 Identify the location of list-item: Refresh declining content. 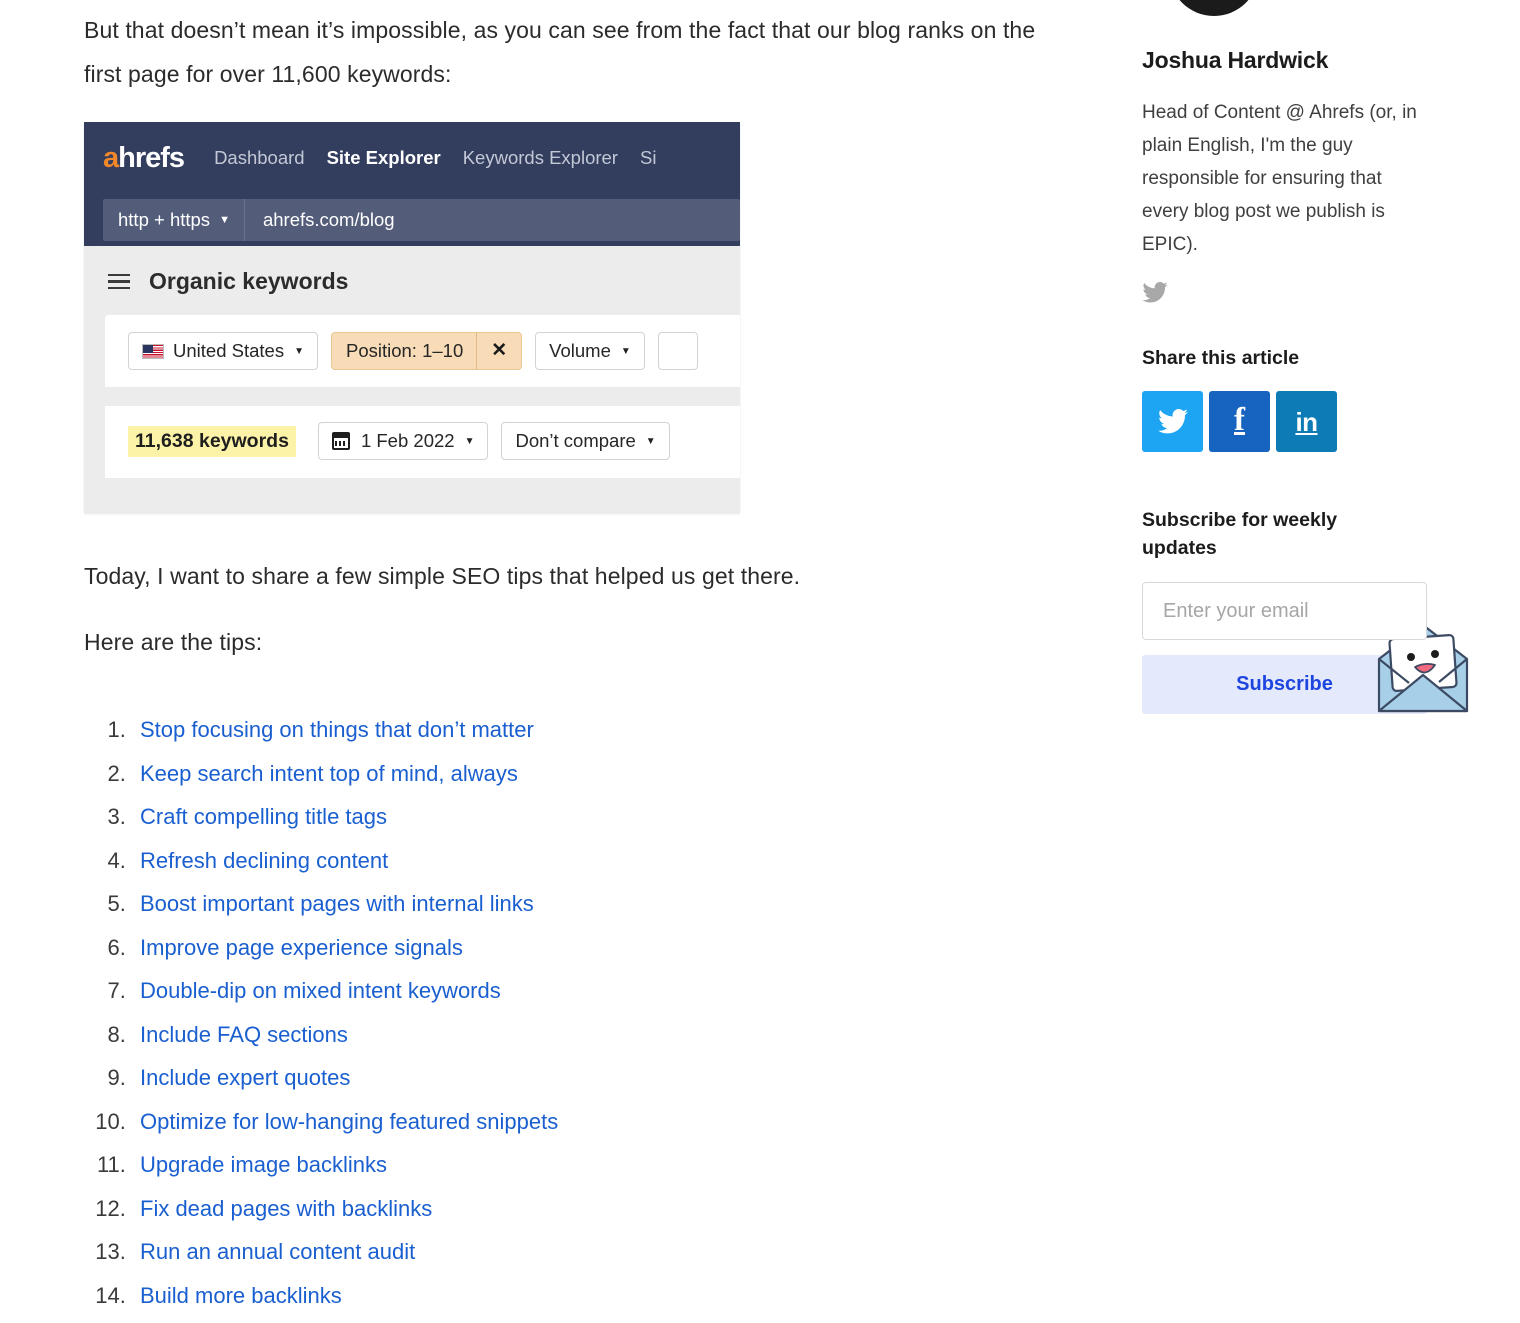
(603, 861).